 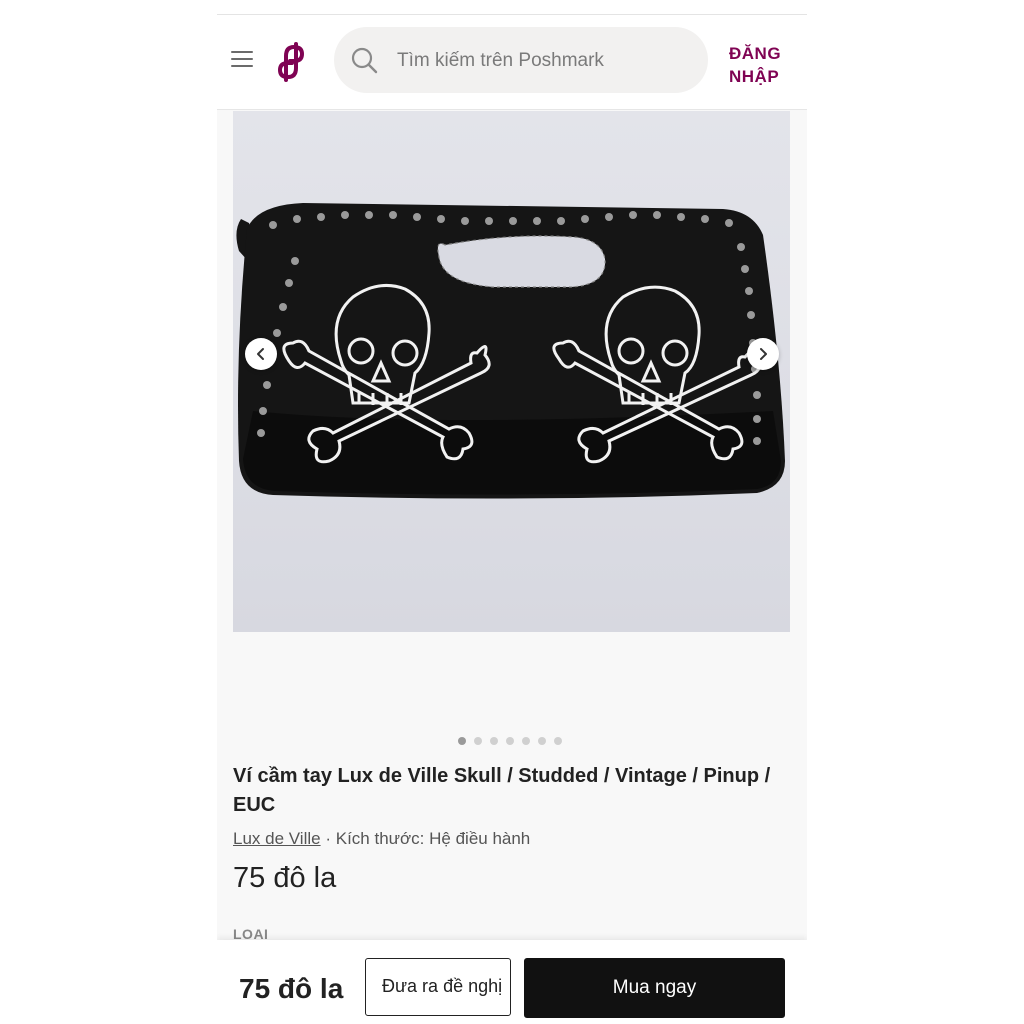 I want to click on product-meta: Lux de Ville · Kích thước: Hệ điều hành, so click(x=381, y=839).